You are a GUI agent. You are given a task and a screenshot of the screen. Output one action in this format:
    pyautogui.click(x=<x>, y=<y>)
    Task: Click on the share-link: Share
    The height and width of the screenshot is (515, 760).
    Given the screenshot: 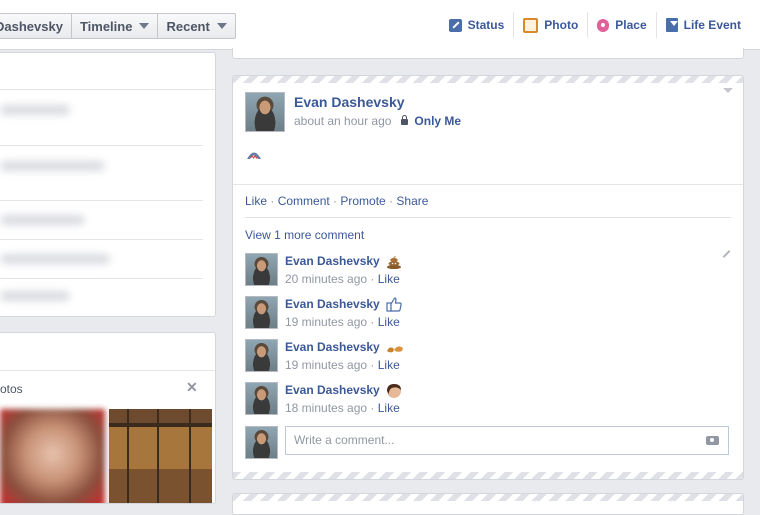 What is the action you would take?
    pyautogui.click(x=412, y=201)
    